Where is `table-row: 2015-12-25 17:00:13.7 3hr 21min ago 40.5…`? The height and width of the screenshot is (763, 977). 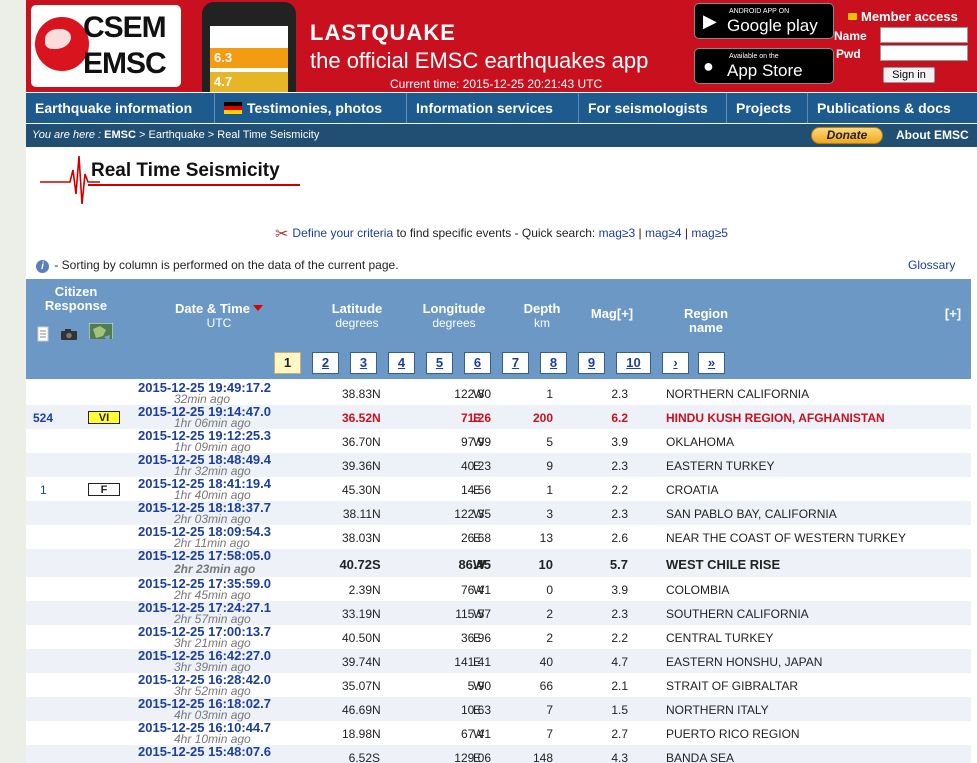 table-row: 2015-12-25 17:00:13.7 3hr 21min ago 40.5… is located at coordinates (498, 637).